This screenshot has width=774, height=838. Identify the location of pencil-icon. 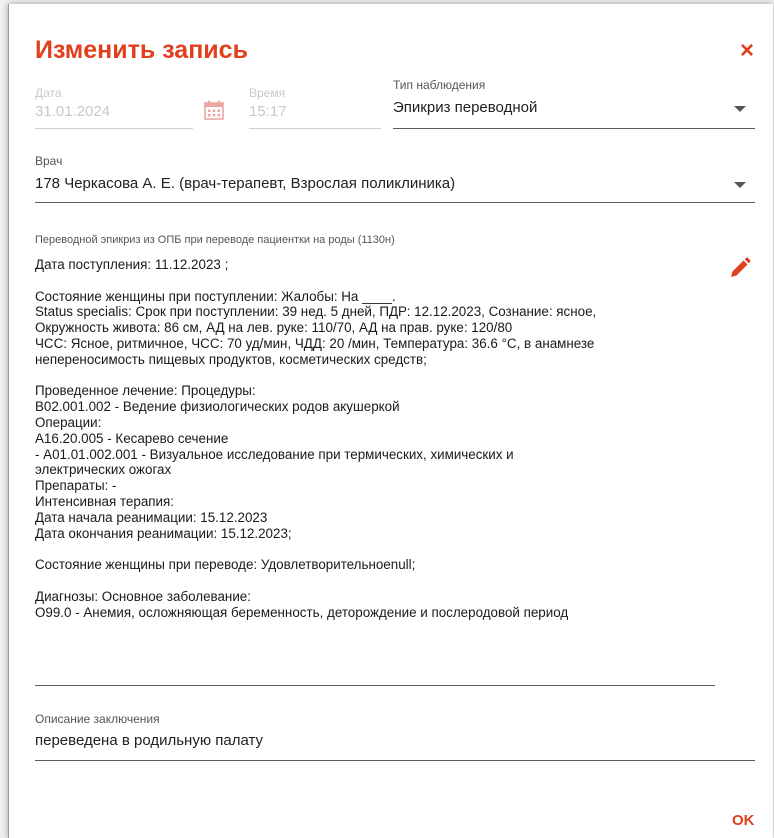
(740, 268).